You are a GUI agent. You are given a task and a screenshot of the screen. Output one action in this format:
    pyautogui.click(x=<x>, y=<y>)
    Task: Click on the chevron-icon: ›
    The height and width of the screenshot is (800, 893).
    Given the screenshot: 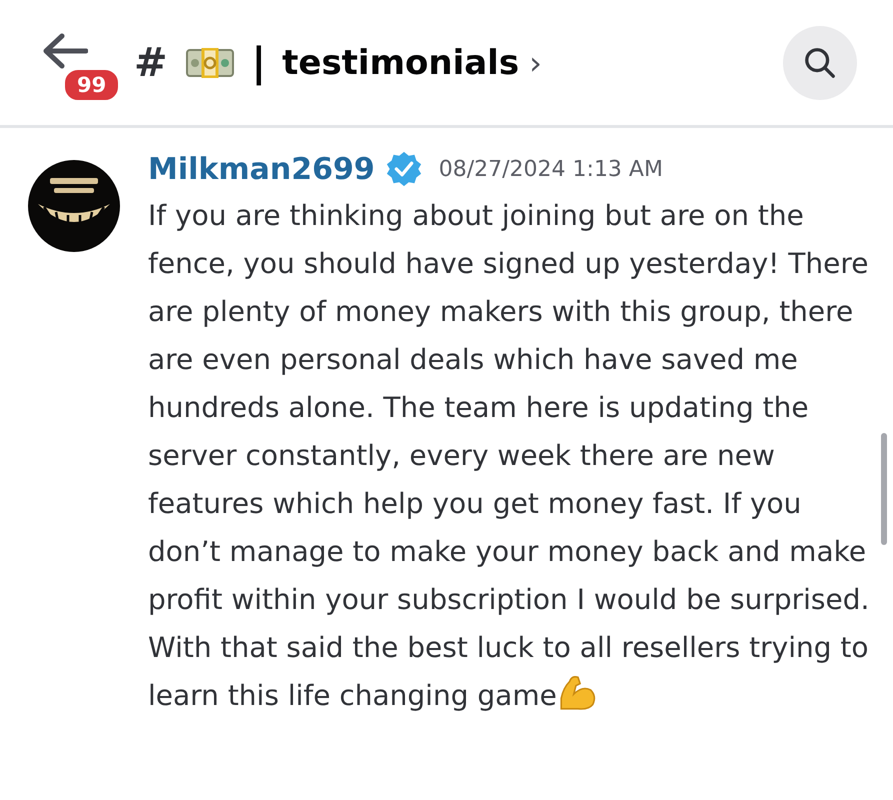 What is the action you would take?
    pyautogui.click(x=535, y=63)
    